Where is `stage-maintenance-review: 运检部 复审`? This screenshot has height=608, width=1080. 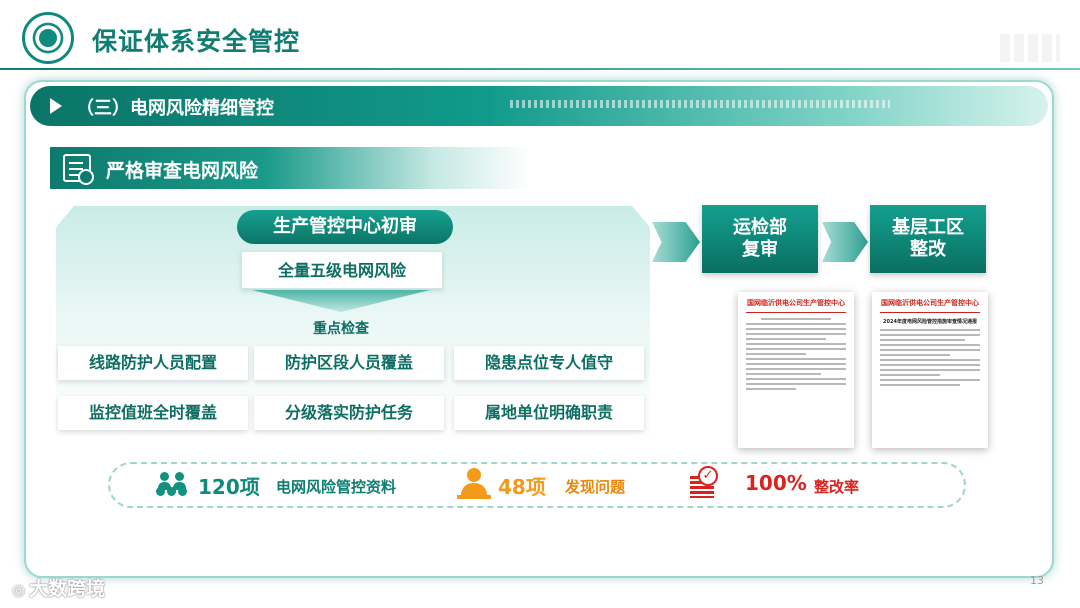
stage-maintenance-review: 运检部 复审 is located at coordinates (760, 239).